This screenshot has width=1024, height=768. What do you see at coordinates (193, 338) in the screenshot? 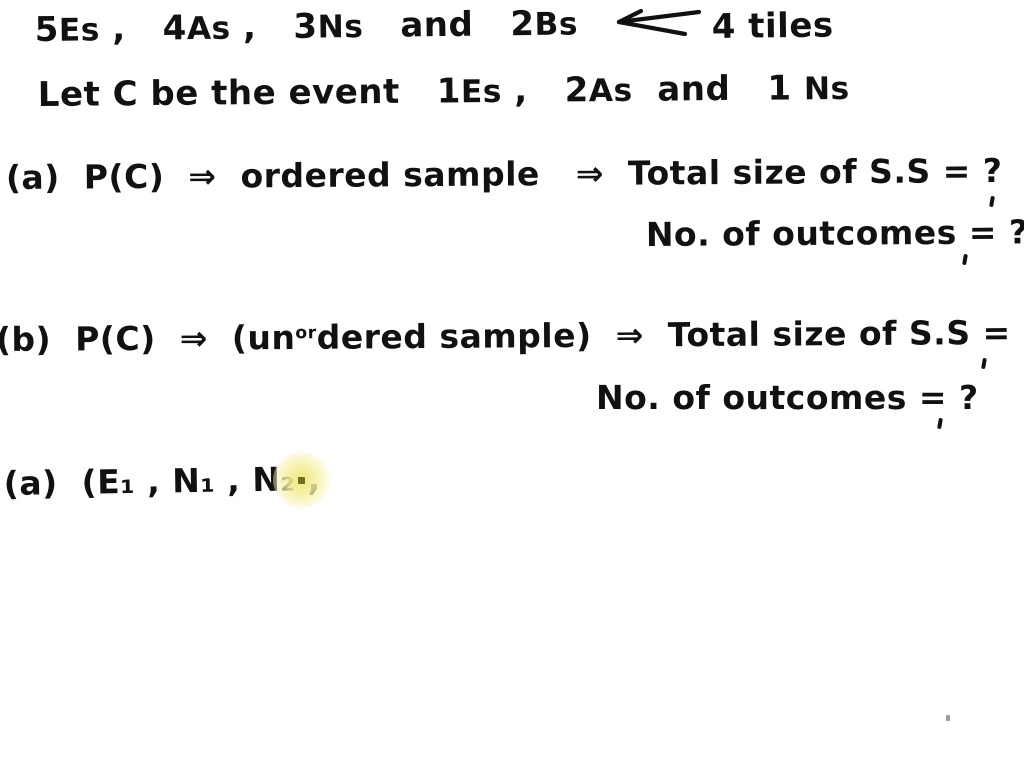
I see `part-b-arrow1: ⇒` at bounding box center [193, 338].